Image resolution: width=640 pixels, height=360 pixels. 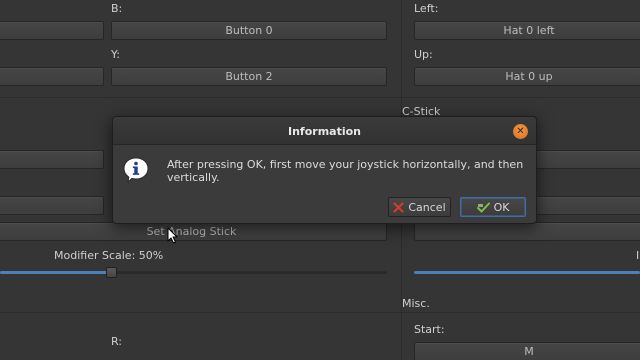 What do you see at coordinates (527, 272) in the screenshot?
I see `right-slider-fill` at bounding box center [527, 272].